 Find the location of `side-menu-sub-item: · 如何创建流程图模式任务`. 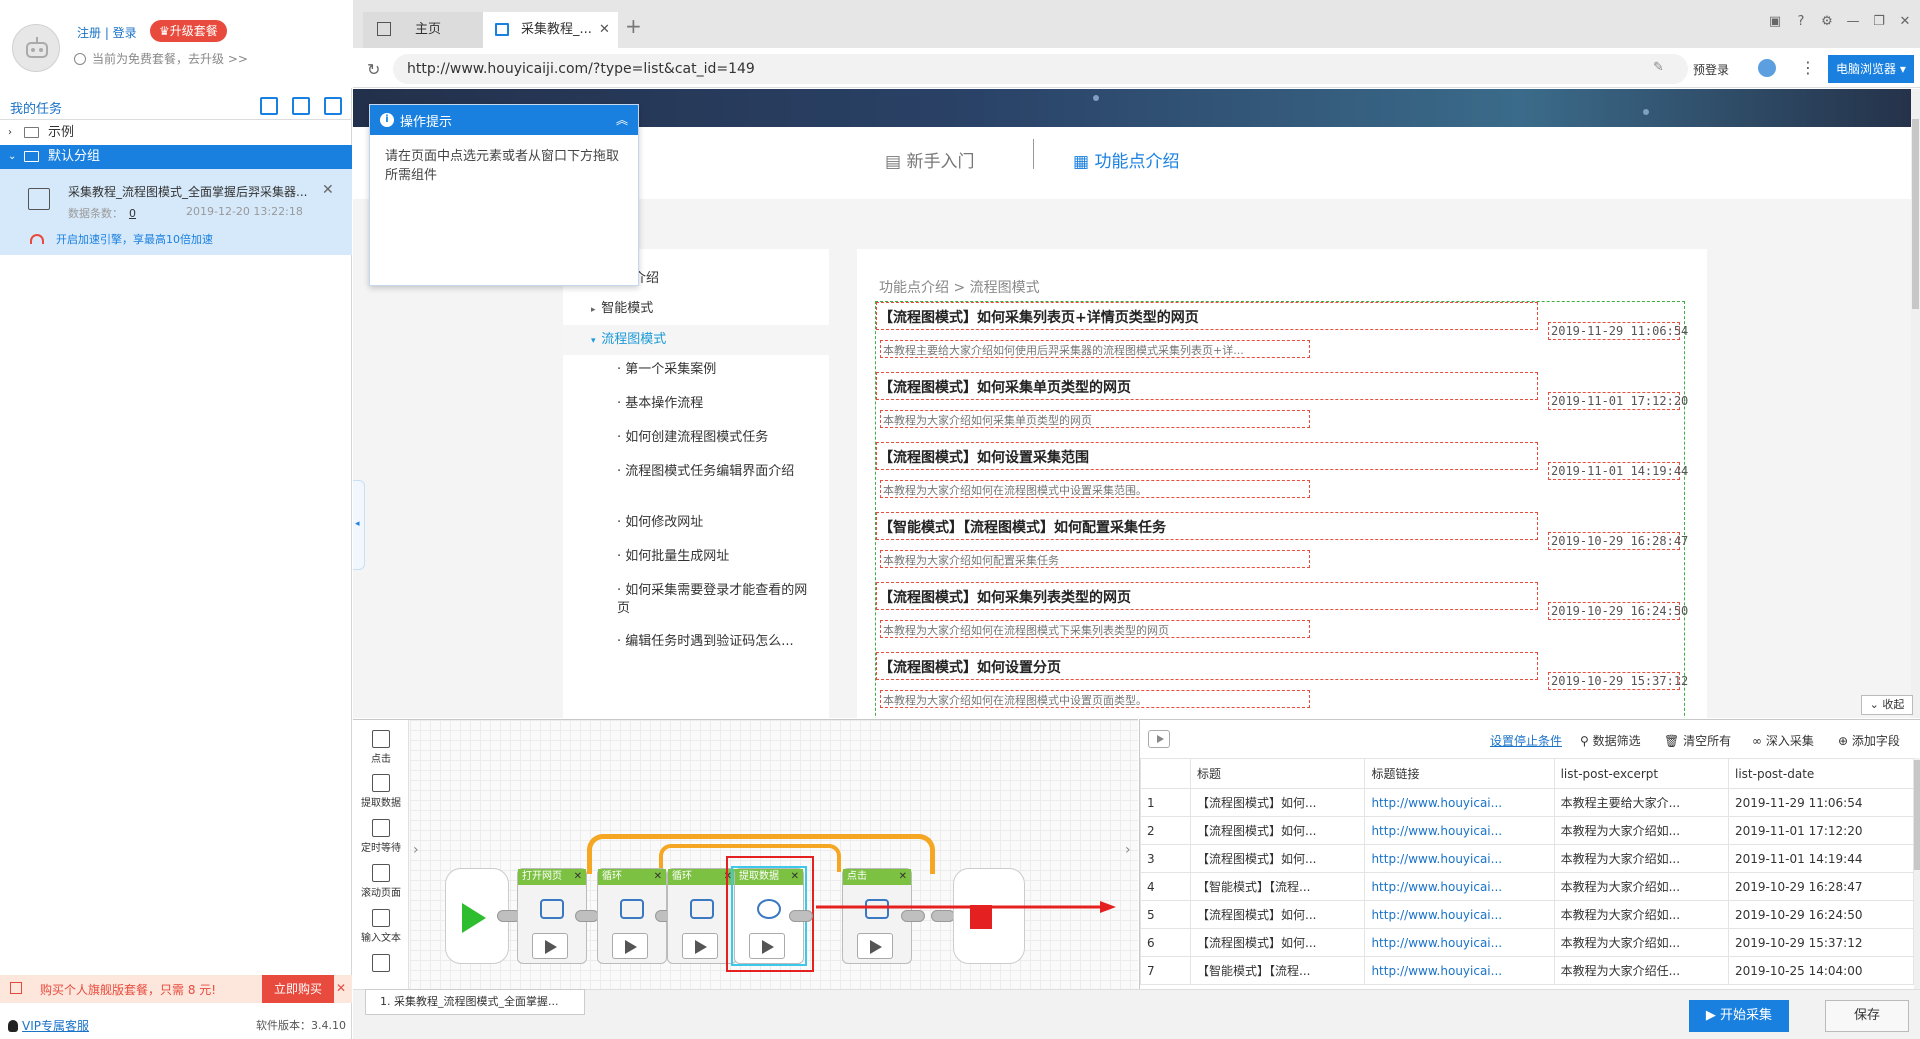

side-menu-sub-item: · 如何创建流程图模式任务 is located at coordinates (717, 438).